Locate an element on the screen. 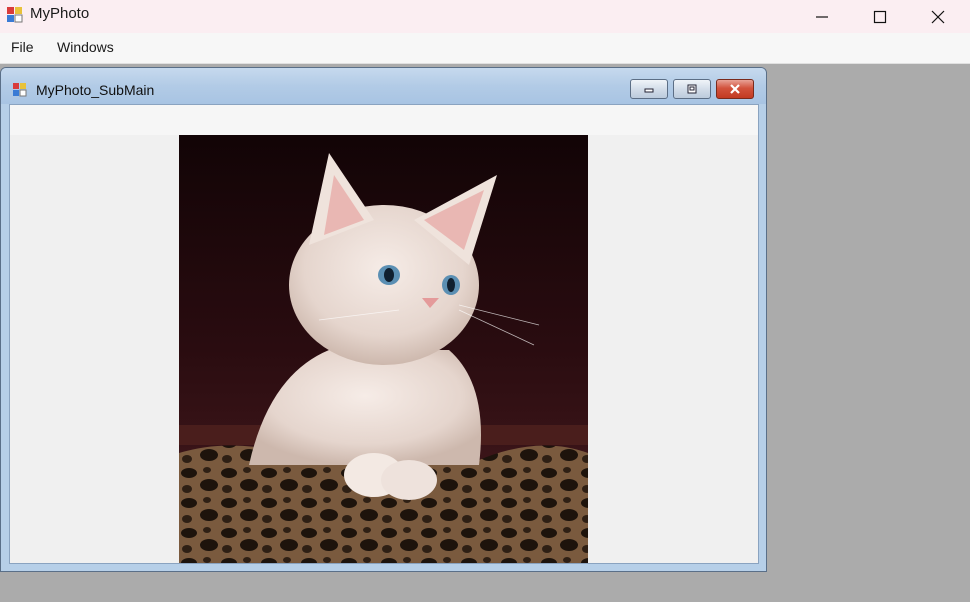  child-window-title: MyPhoto_SubMain is located at coordinates (95, 90).